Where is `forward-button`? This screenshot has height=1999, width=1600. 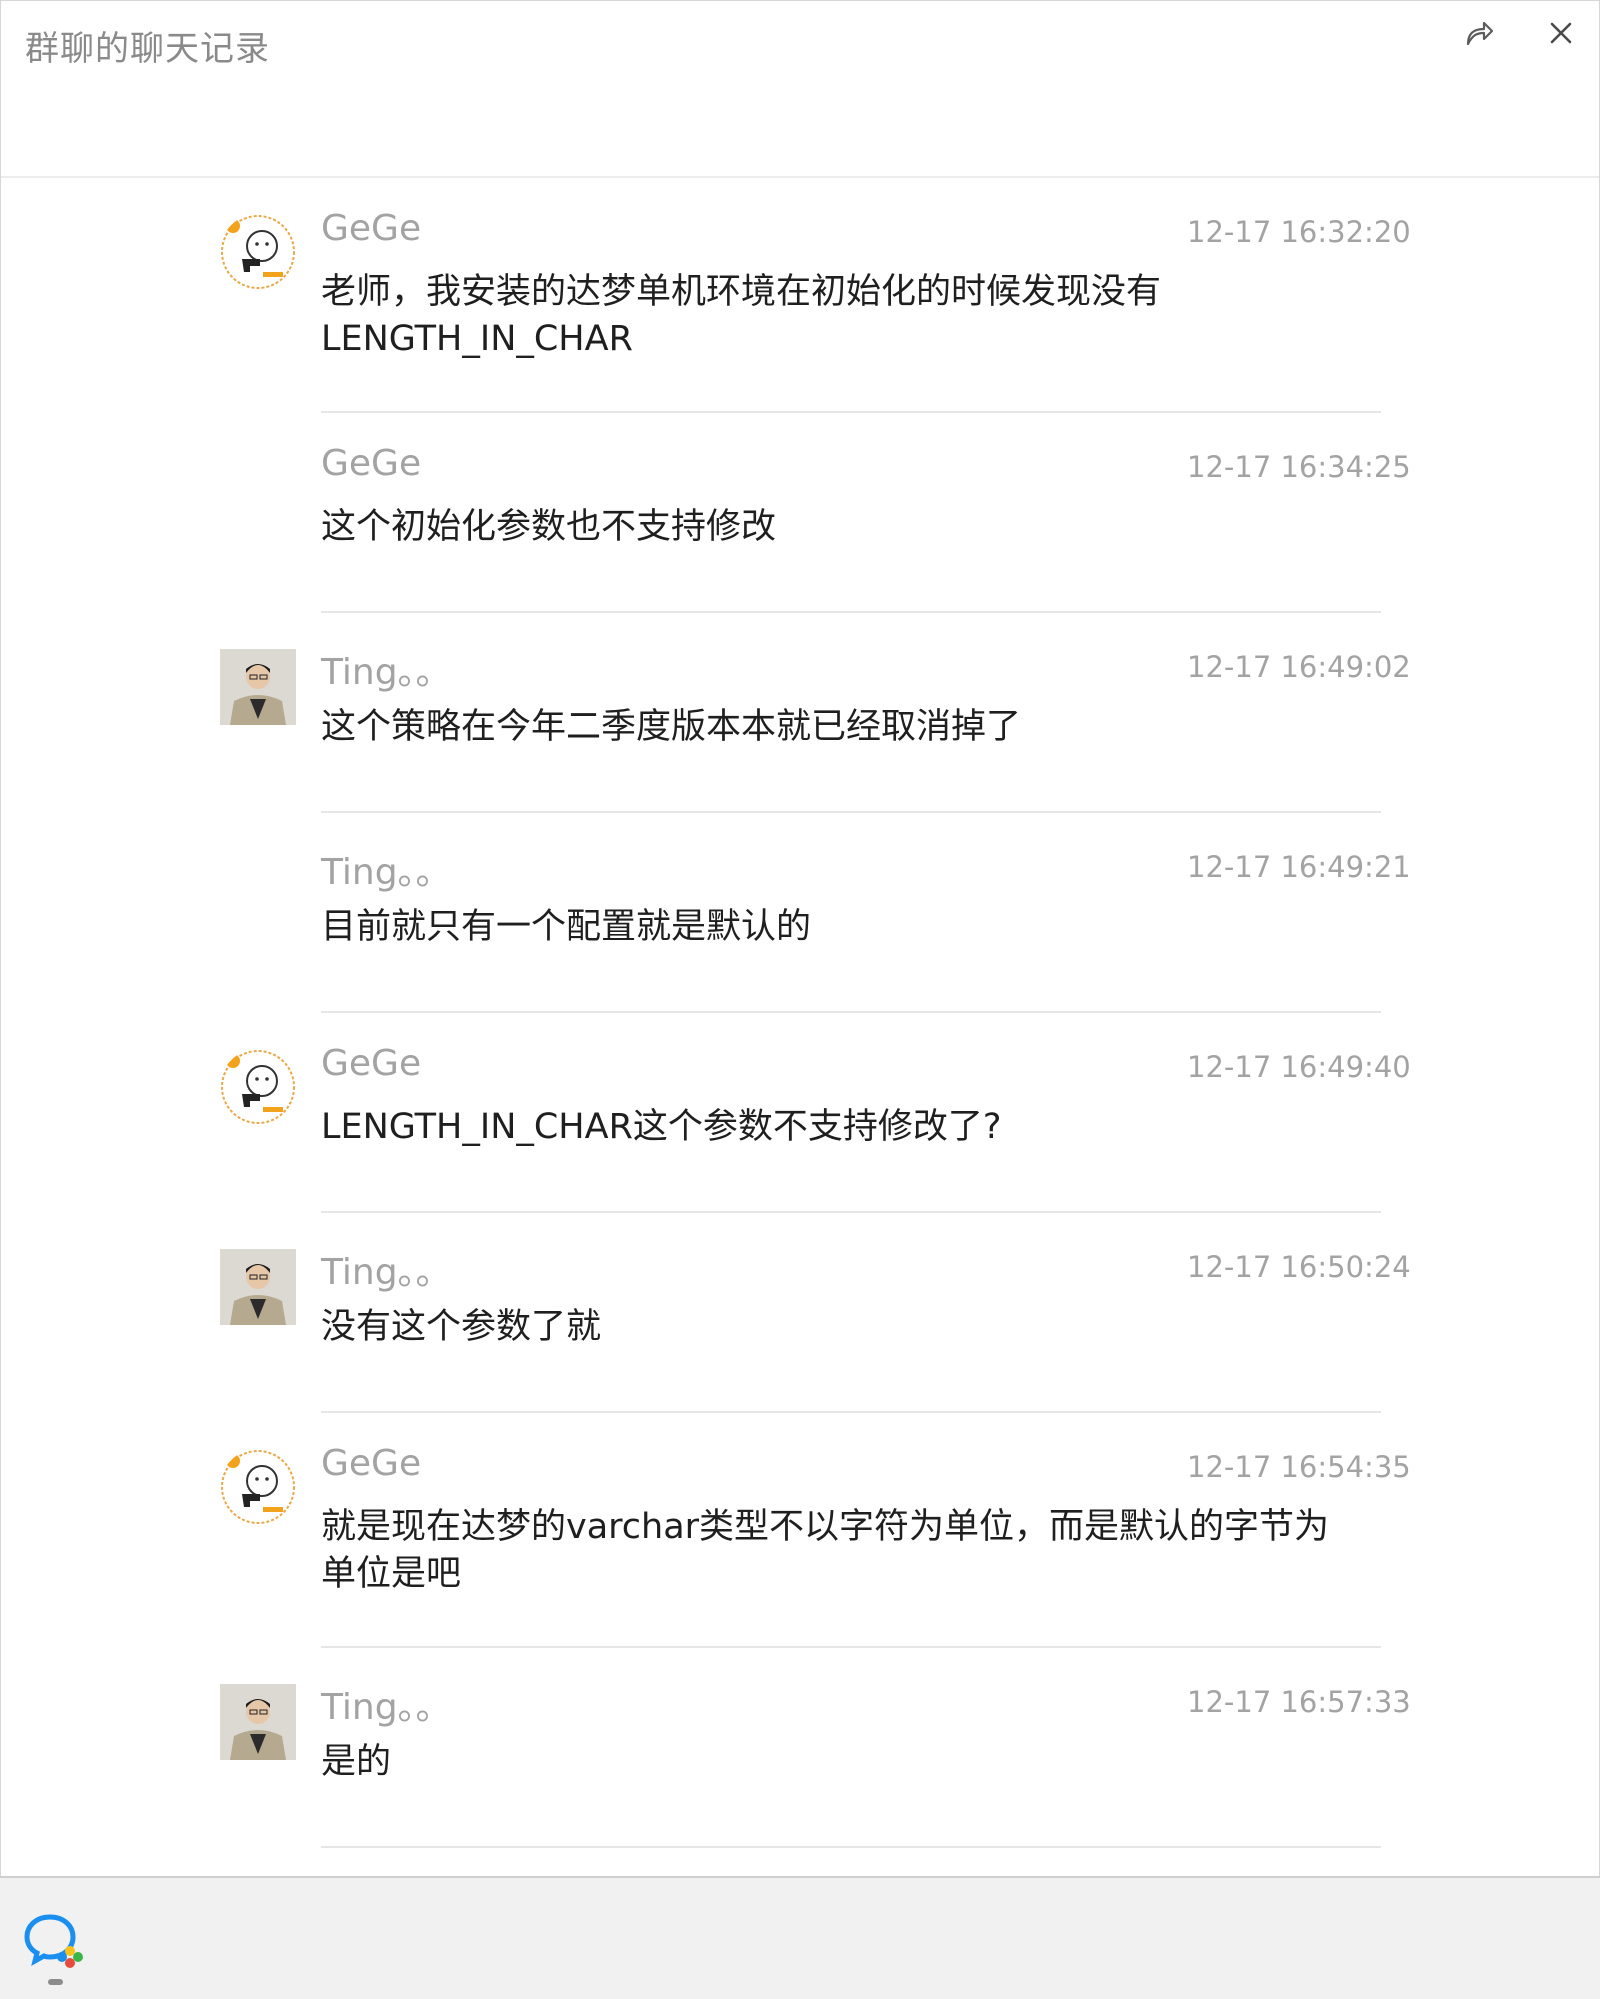
forward-button is located at coordinates (1479, 33).